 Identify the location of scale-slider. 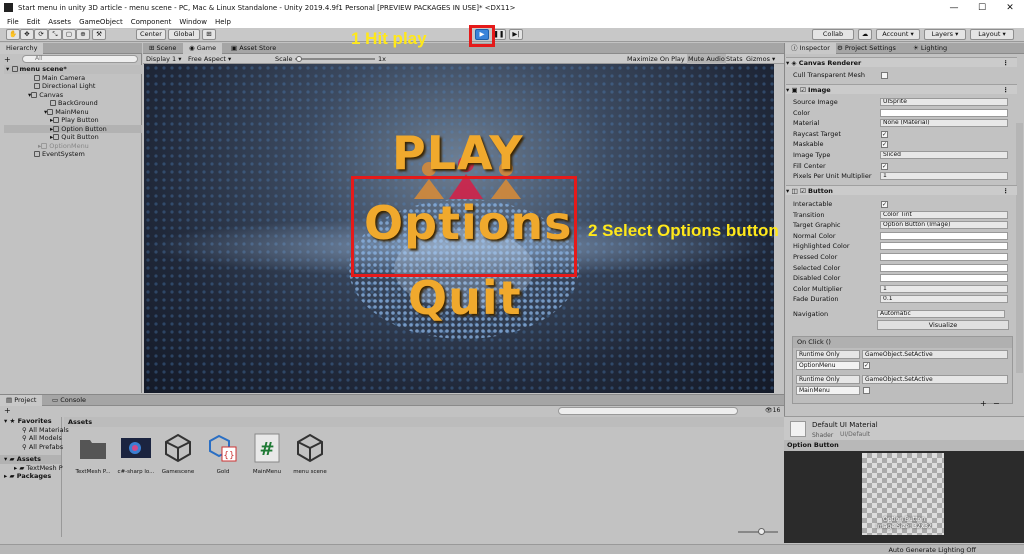
(335, 59).